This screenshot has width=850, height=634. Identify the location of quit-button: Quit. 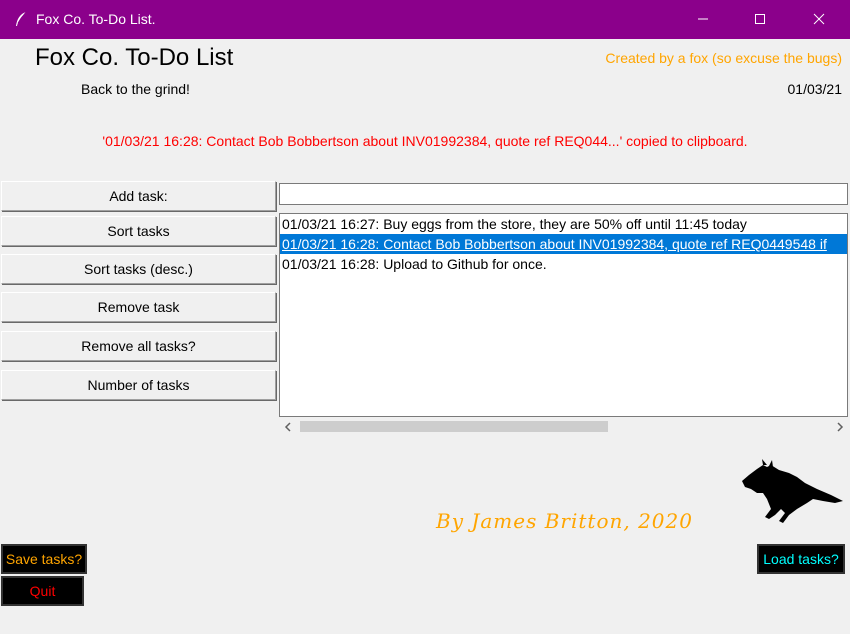
(42, 591).